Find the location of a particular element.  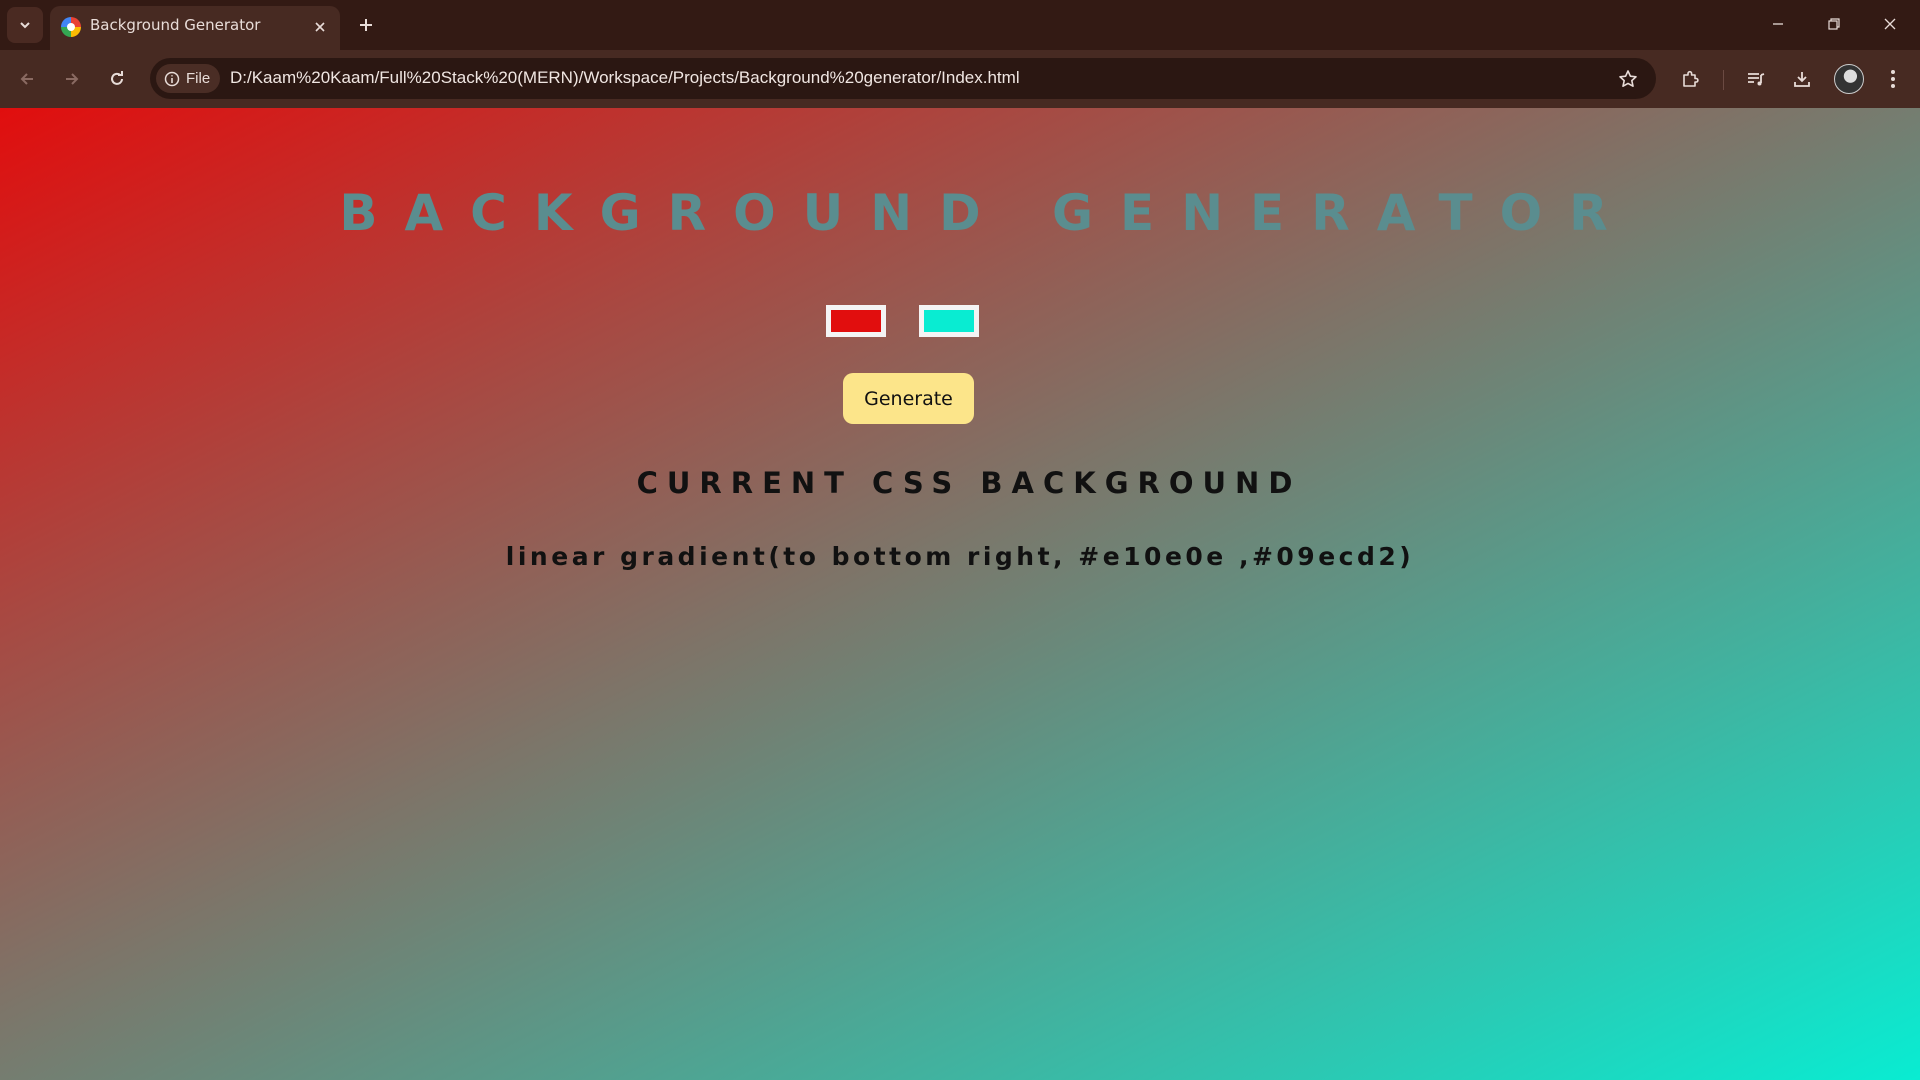

media-controls-button is located at coordinates (1756, 79).